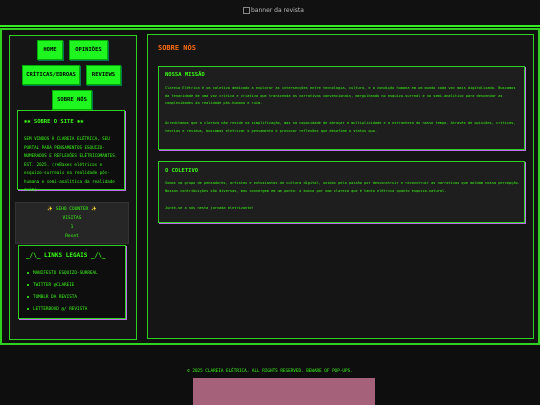 Image resolution: width=540 pixels, height=405 pixels. I want to click on nav-home-button: HOME, so click(50, 50).